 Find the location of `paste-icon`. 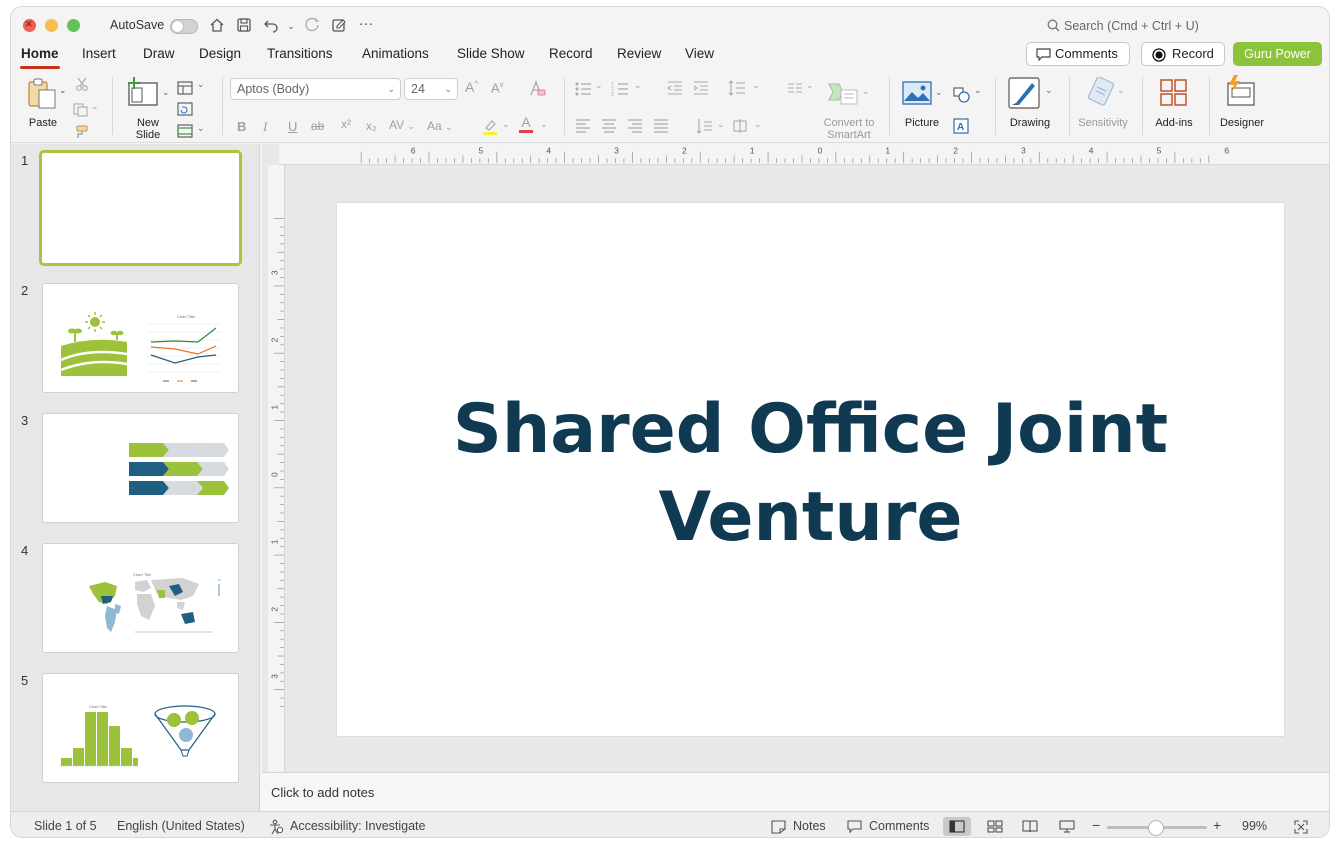

paste-icon is located at coordinates (42, 94).